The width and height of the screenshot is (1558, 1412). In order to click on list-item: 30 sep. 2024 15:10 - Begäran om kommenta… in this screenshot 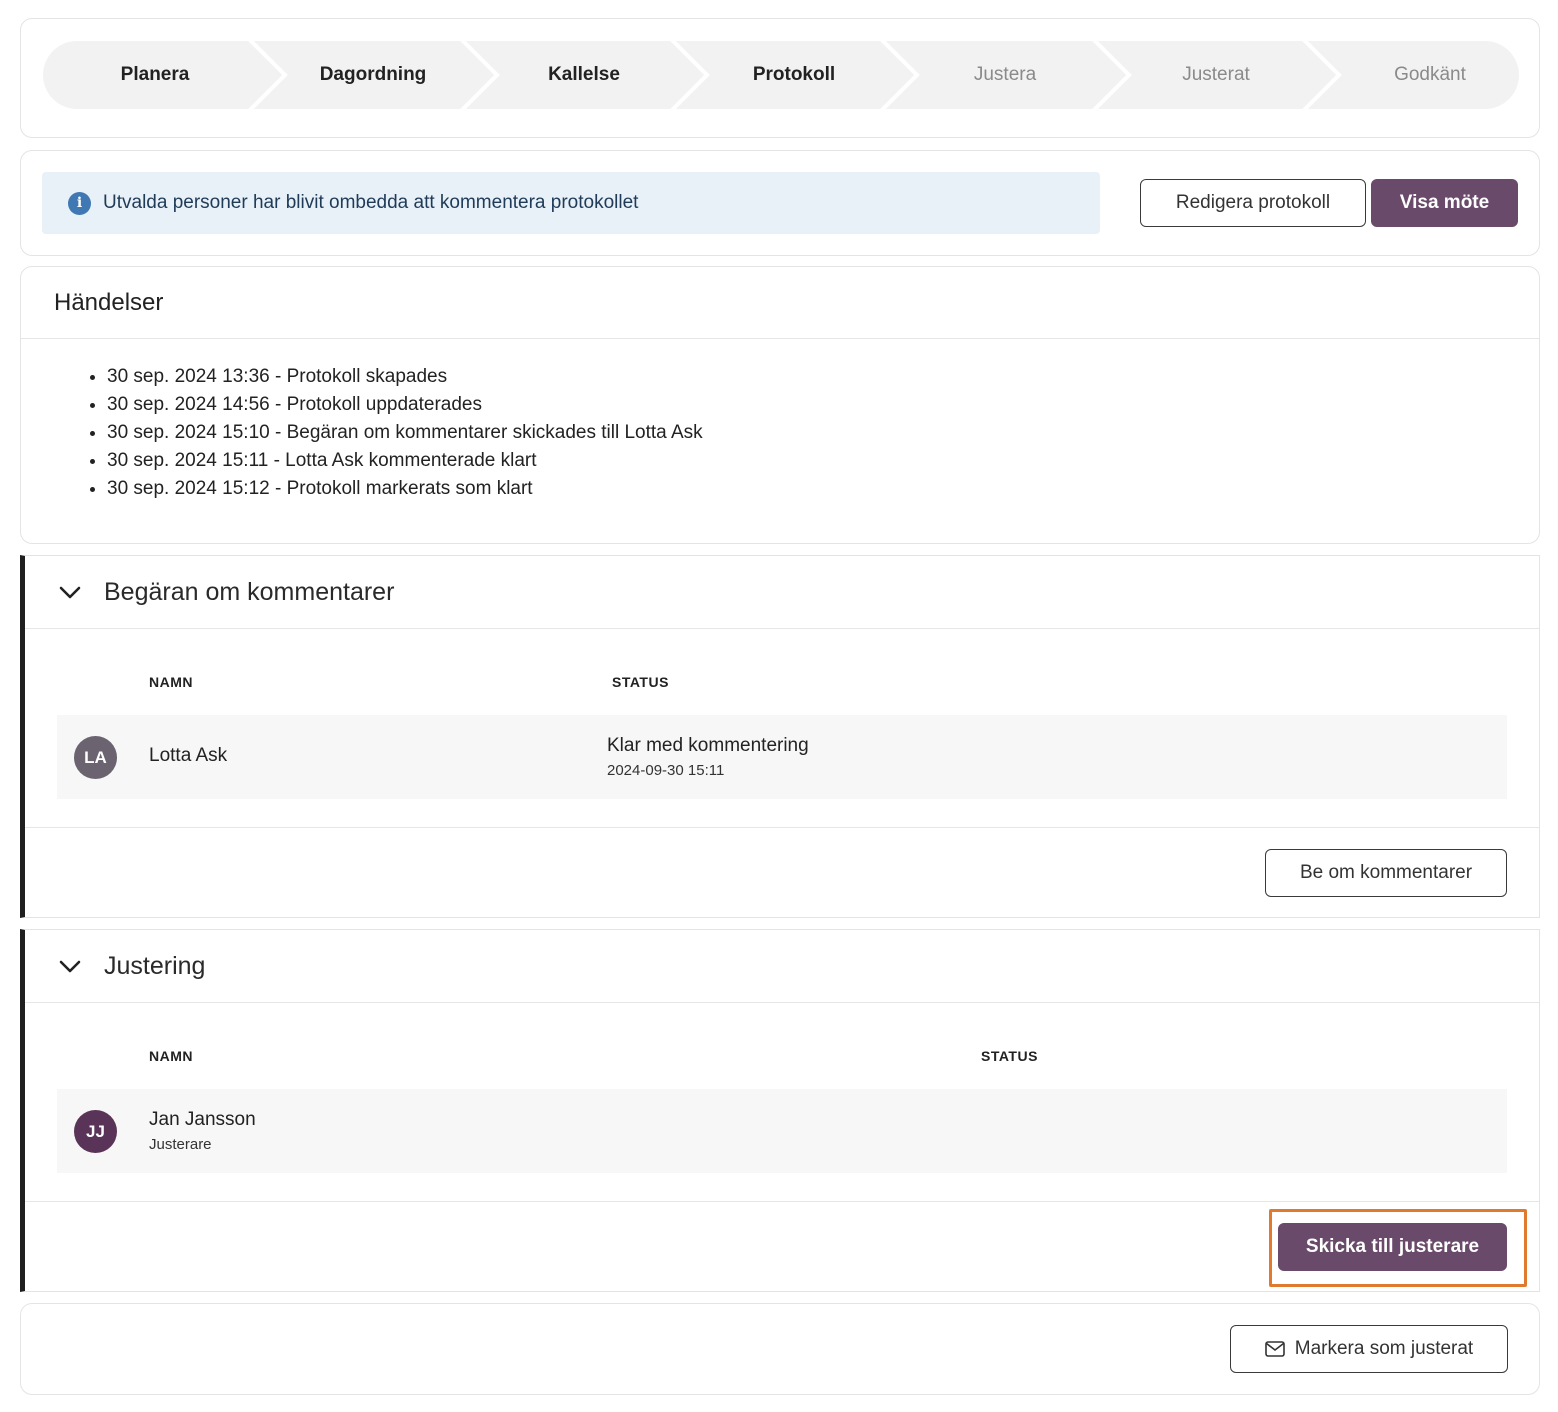, I will do `click(405, 433)`.